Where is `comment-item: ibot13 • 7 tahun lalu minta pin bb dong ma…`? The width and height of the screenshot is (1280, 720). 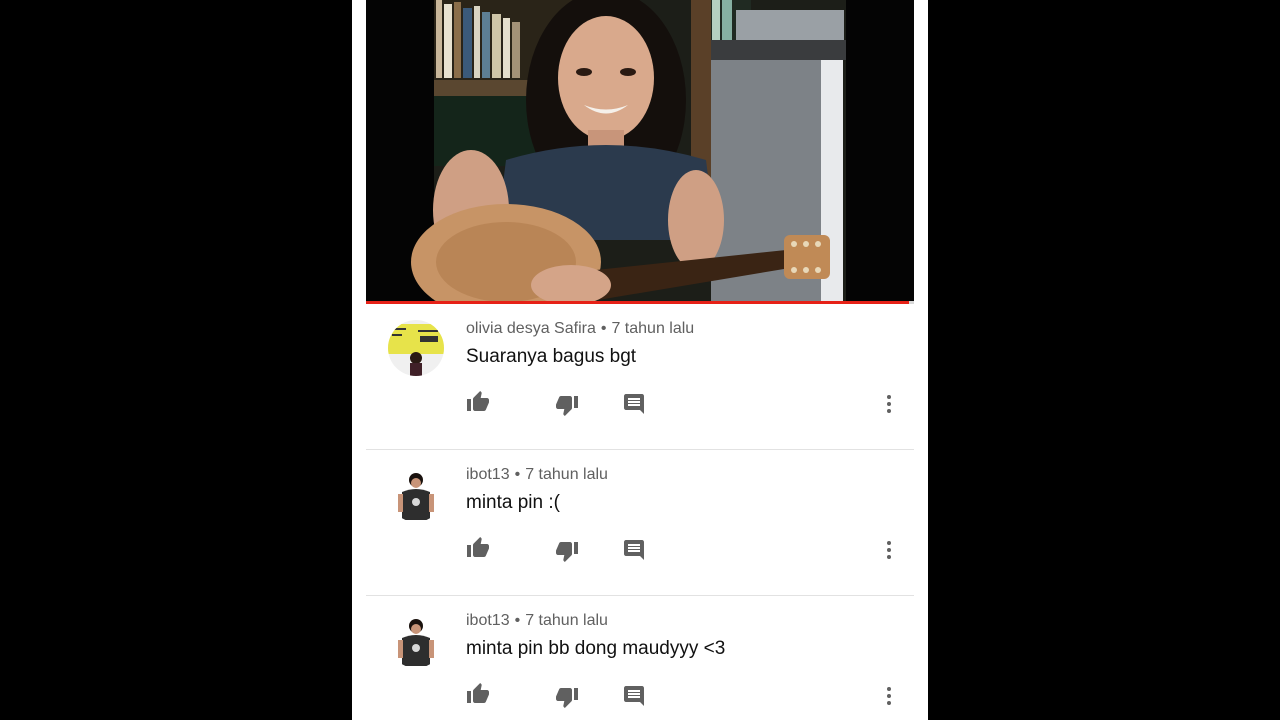 comment-item: ibot13 • 7 tahun lalu minta pin bb dong ma… is located at coordinates (640, 658).